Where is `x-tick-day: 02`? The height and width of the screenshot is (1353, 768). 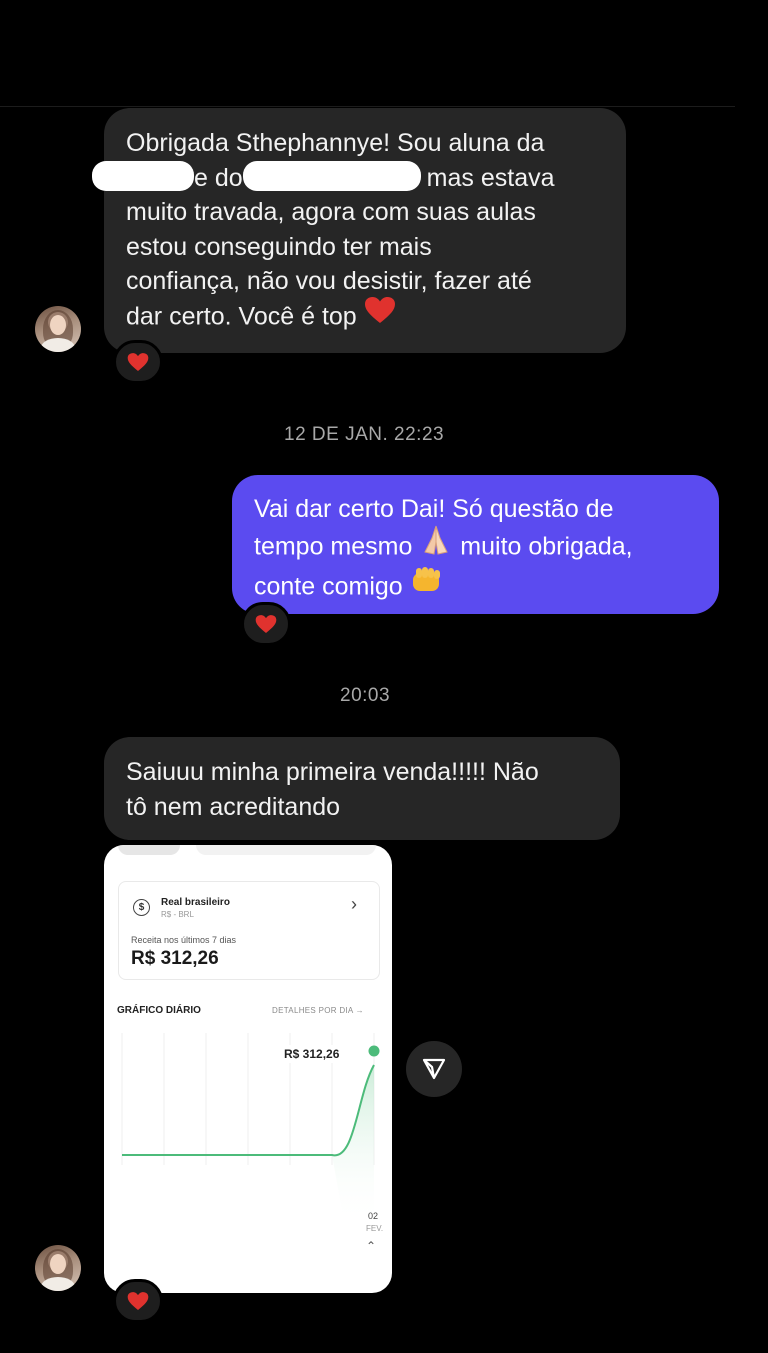 x-tick-day: 02 is located at coordinates (373, 1216).